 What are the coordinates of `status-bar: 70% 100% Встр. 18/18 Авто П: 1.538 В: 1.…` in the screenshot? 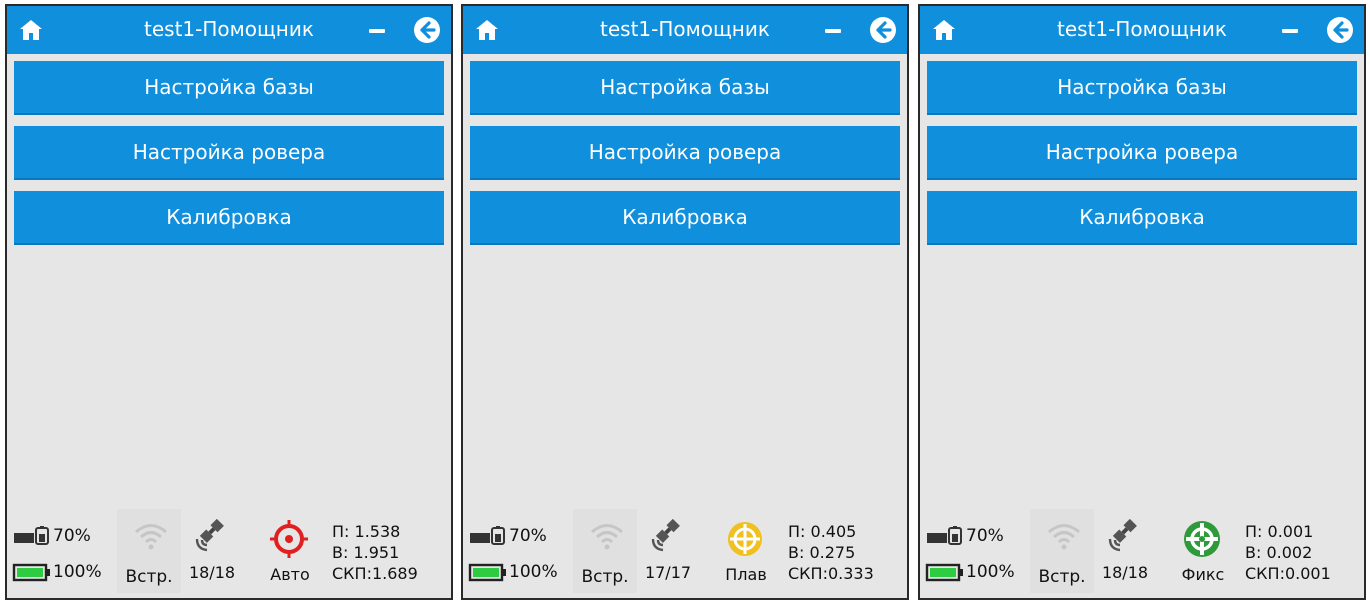 It's located at (229, 550).